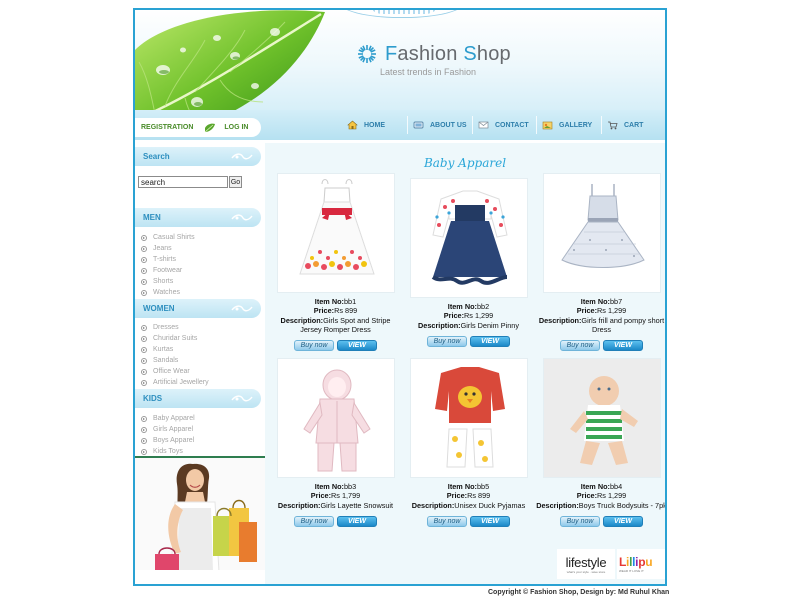  Describe the element at coordinates (175, 360) in the screenshot. I see `category-link: Sandals` at that location.